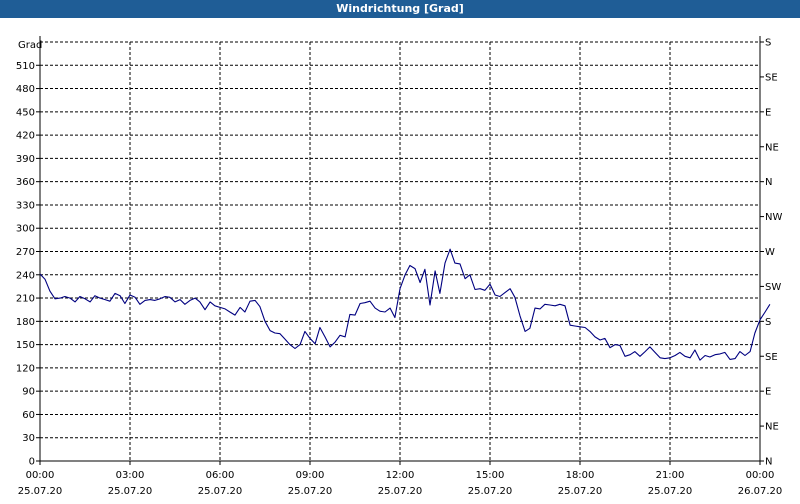 This screenshot has width=800, height=504. Describe the element at coordinates (130, 475) in the screenshot. I see `x-tick-time: 03:00` at that location.